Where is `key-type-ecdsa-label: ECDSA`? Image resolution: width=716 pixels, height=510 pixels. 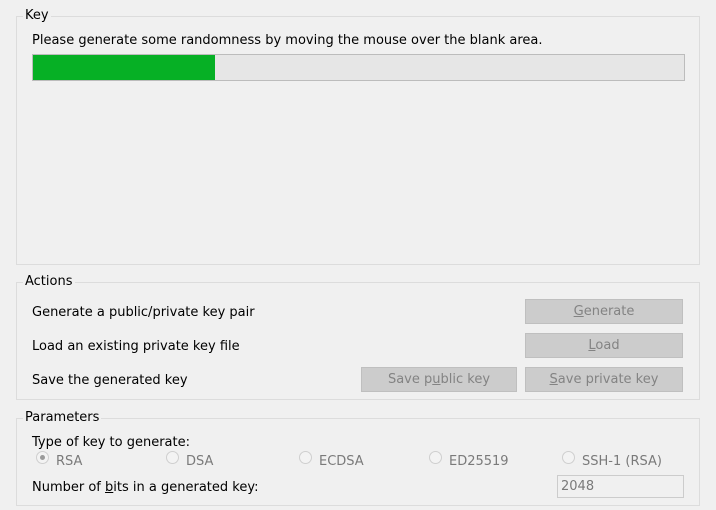 key-type-ecdsa-label: ECDSA is located at coordinates (341, 462).